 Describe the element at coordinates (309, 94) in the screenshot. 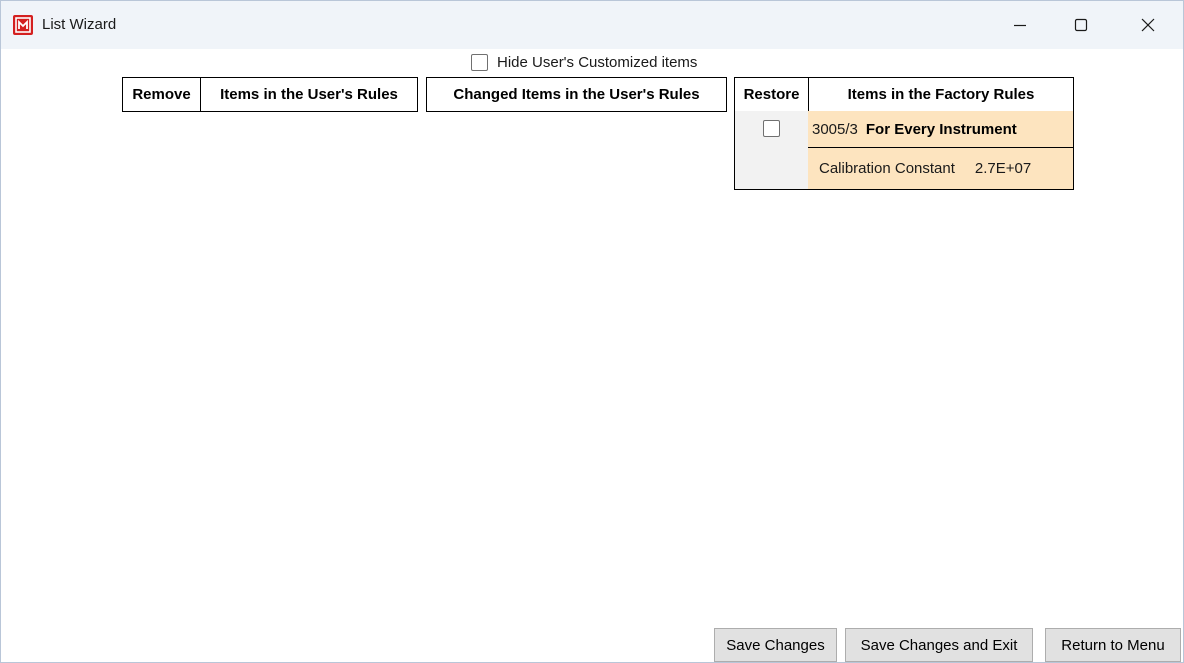

I see `column-header-user-items: Items in the User's Rules` at that location.